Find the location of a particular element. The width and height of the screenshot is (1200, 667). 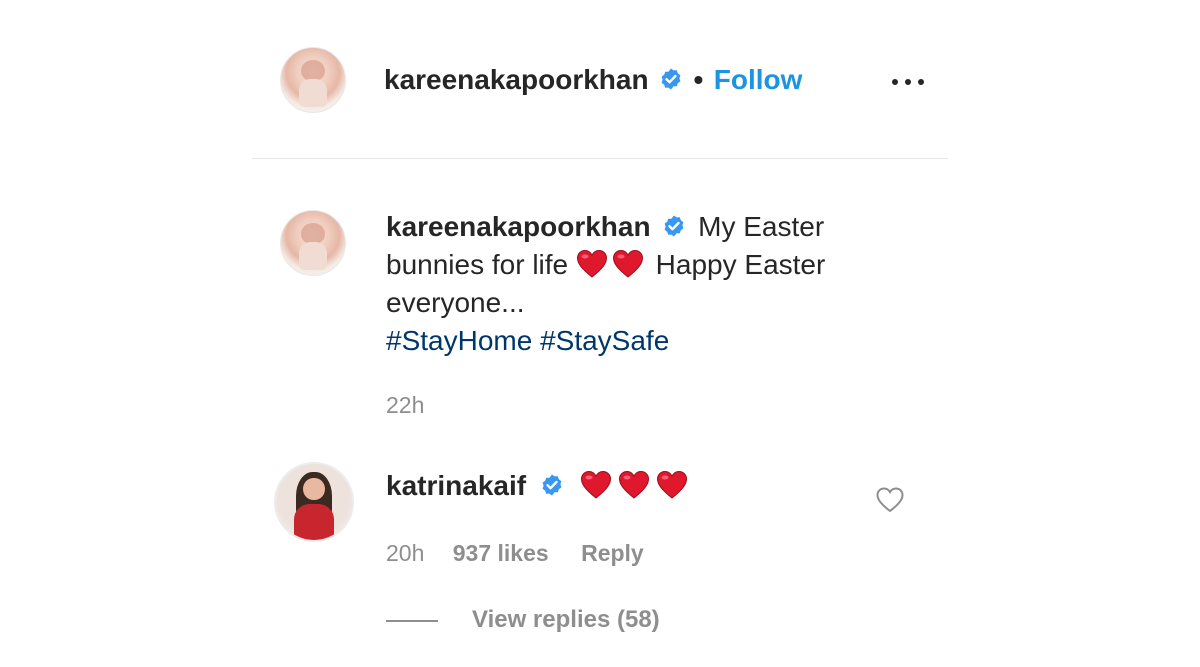

comment-meta: 20h 937 likes Reply is located at coordinates (515, 553).